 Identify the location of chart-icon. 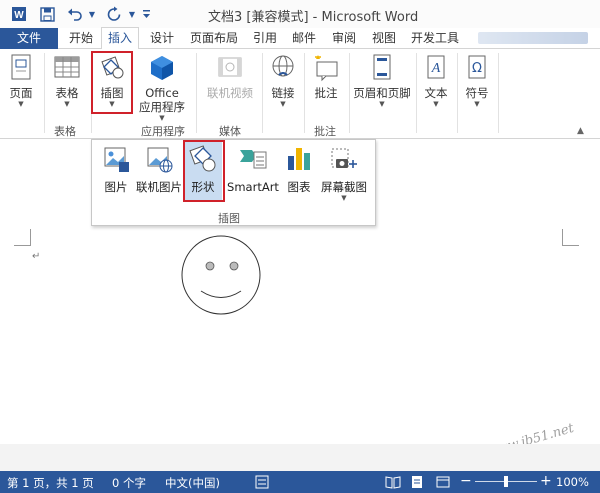
(299, 159).